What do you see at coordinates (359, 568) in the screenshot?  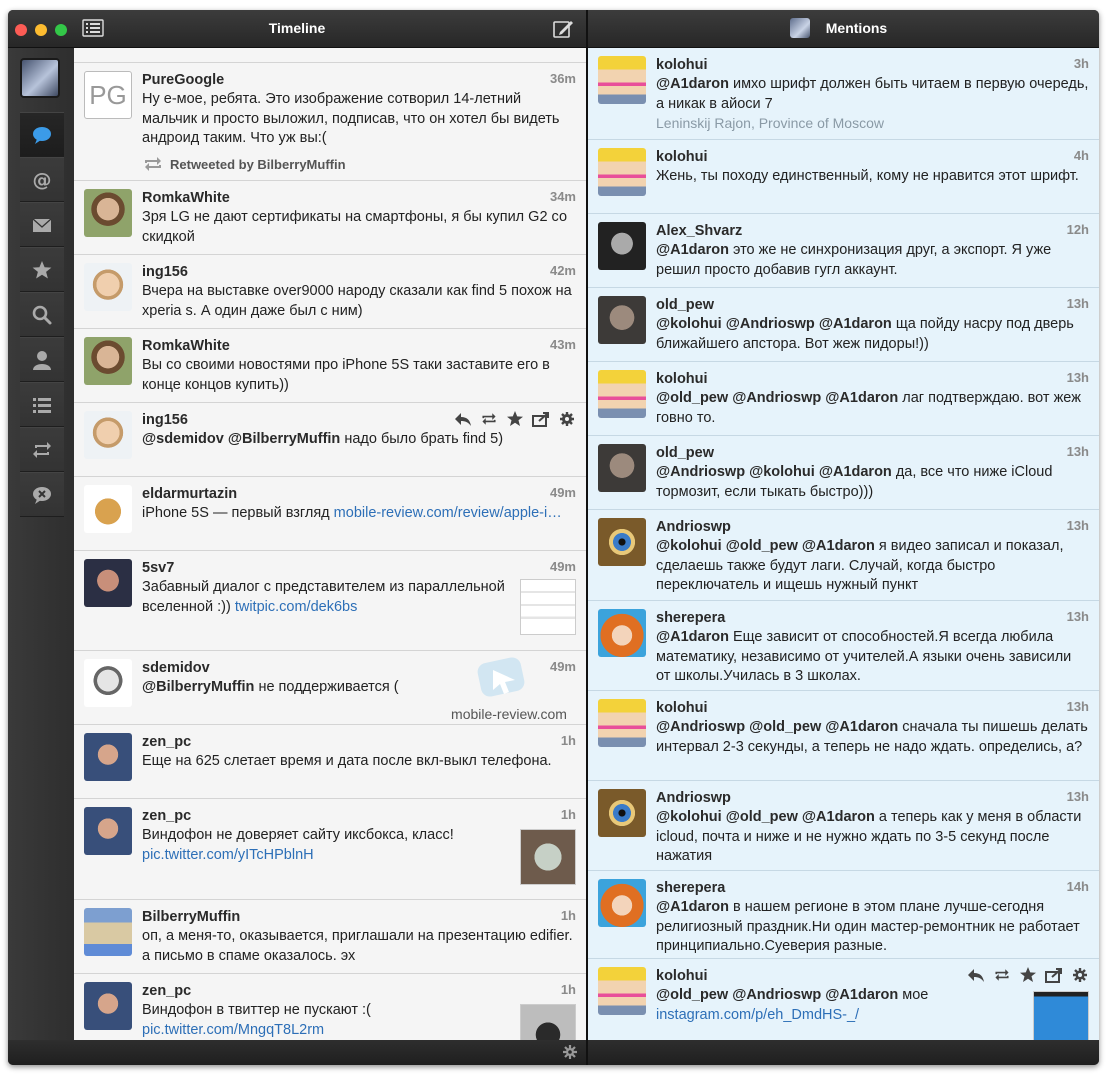 I see `tweet-author: 5sv7` at bounding box center [359, 568].